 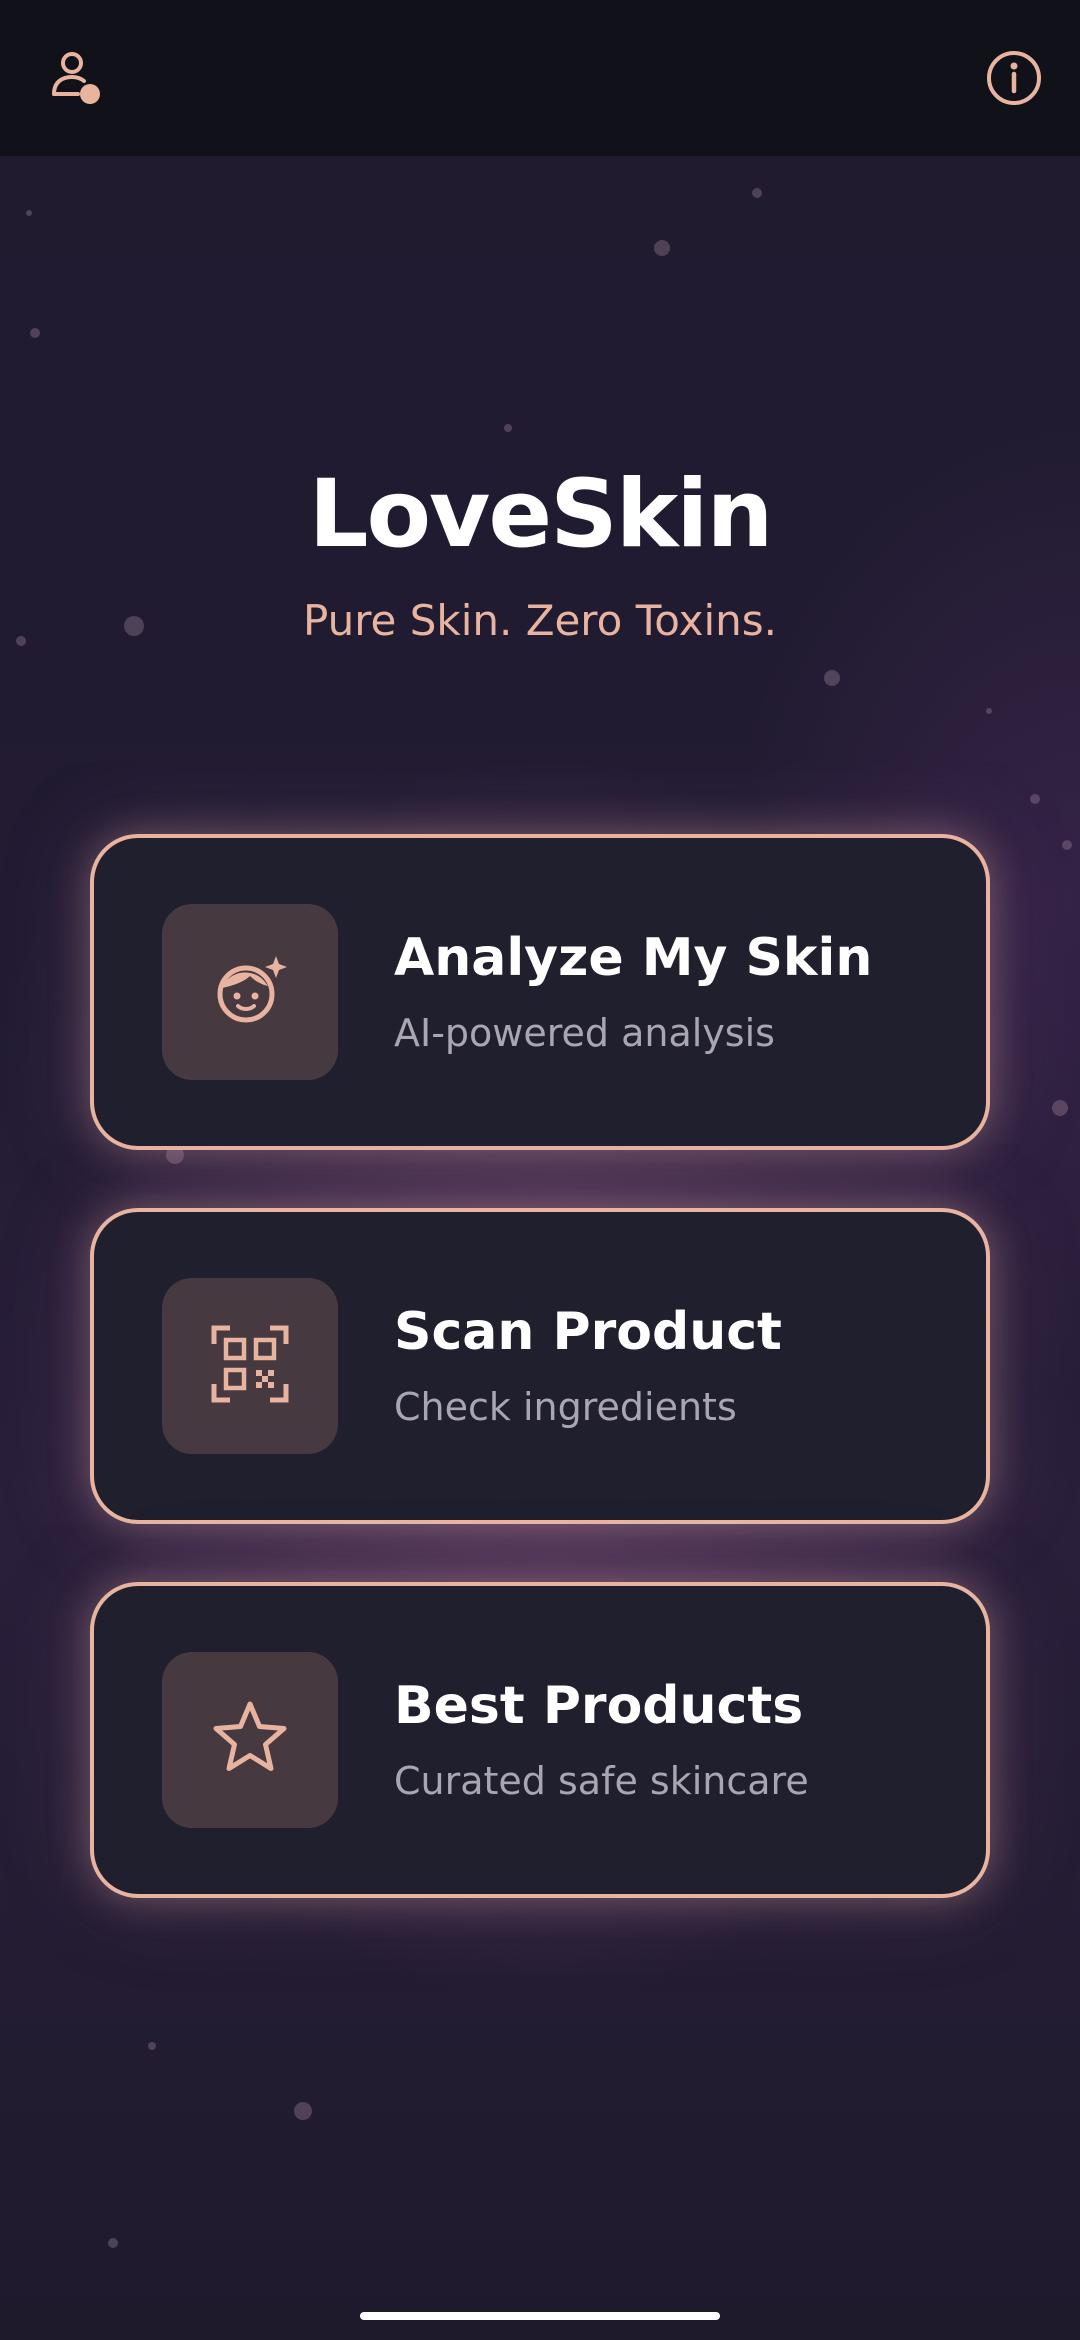 I want to click on card-title: Scan Product, so click(x=588, y=1332).